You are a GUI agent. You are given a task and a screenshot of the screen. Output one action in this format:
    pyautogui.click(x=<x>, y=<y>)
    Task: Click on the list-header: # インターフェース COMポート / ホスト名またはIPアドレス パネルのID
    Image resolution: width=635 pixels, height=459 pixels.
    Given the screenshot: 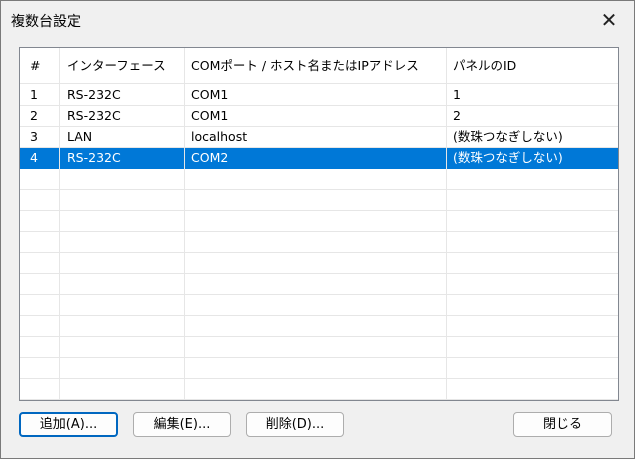 What is the action you would take?
    pyautogui.click(x=319, y=66)
    